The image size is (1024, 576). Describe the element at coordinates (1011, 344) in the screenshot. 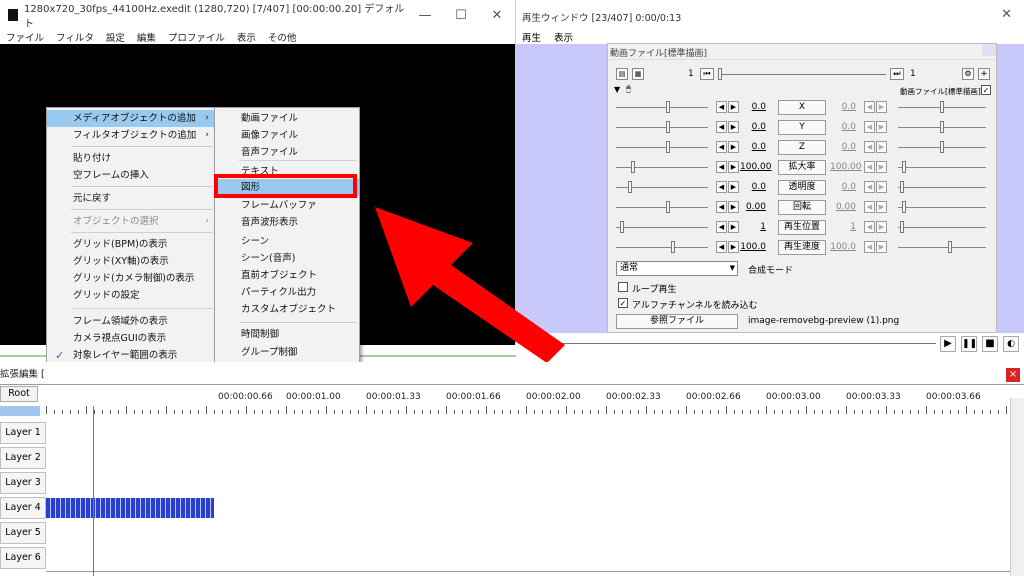

I see `volume-button: ◐` at that location.